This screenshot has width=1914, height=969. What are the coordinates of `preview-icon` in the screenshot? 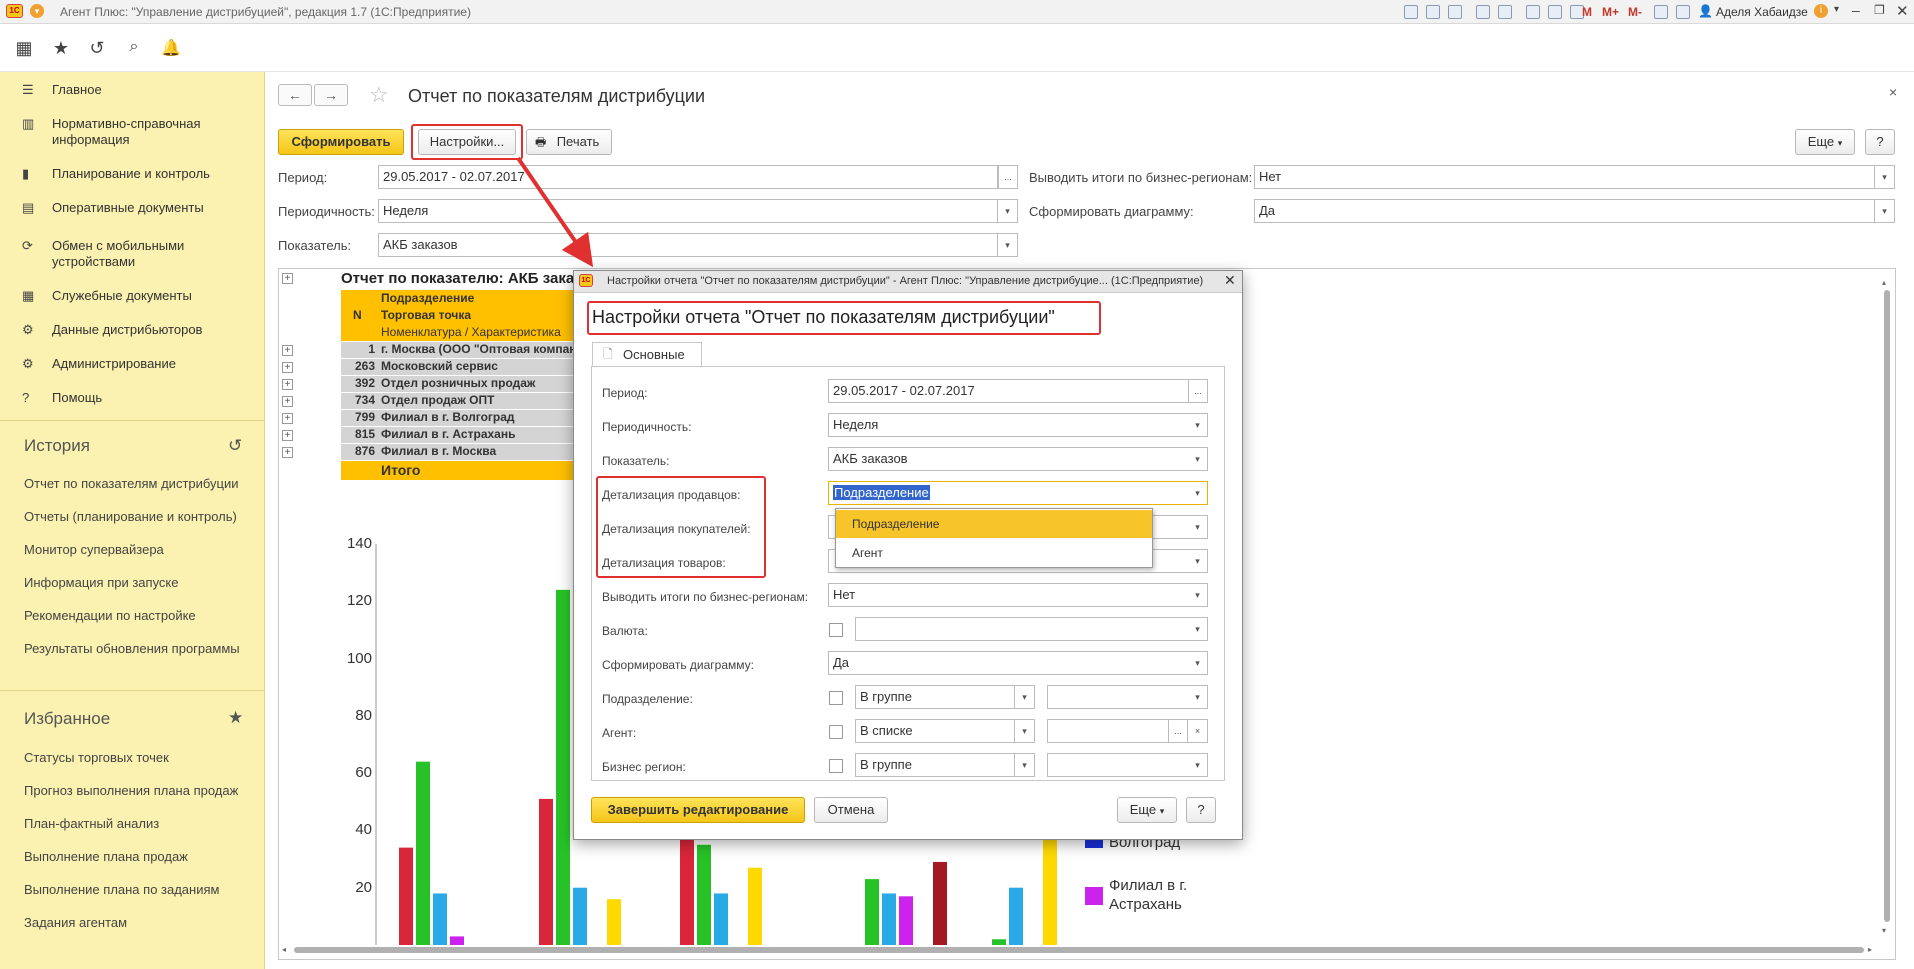 It's located at (1455, 12).